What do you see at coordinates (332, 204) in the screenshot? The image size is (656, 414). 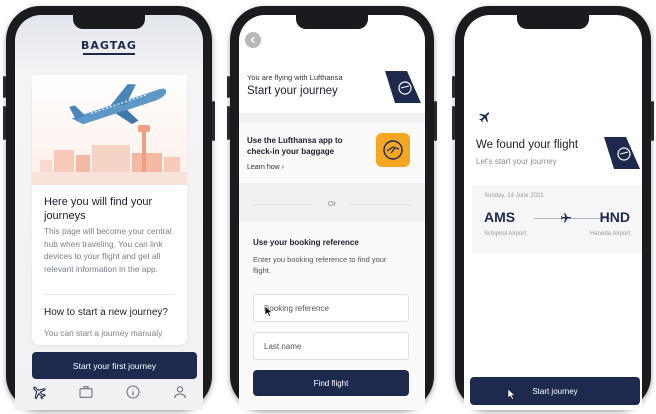 I see `or-separator: Or` at bounding box center [332, 204].